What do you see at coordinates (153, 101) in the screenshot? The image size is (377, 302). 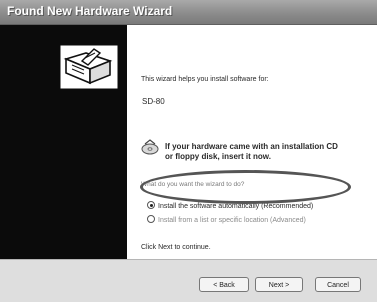 I see `device-name: SD-80` at bounding box center [153, 101].